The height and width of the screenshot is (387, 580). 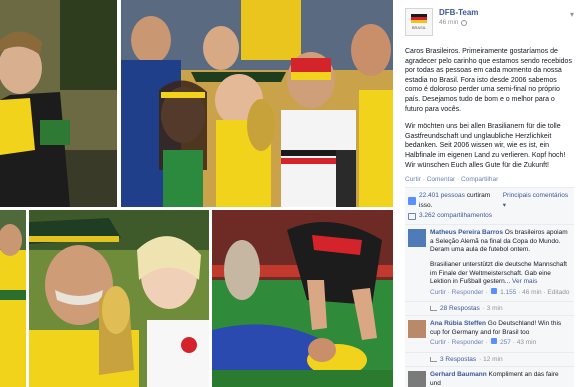 I want to click on page-avatar: BRASIL, so click(x=419, y=22).